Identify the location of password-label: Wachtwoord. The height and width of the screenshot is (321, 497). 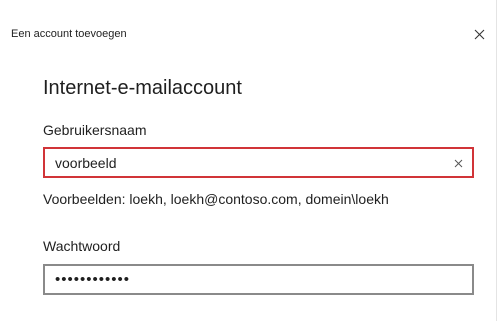
(82, 246).